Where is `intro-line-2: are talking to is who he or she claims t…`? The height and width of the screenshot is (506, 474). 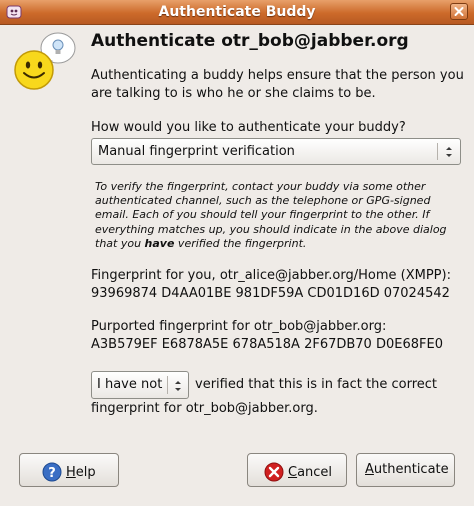
intro-line-2: are talking to is who he or she claims t… is located at coordinates (233, 93).